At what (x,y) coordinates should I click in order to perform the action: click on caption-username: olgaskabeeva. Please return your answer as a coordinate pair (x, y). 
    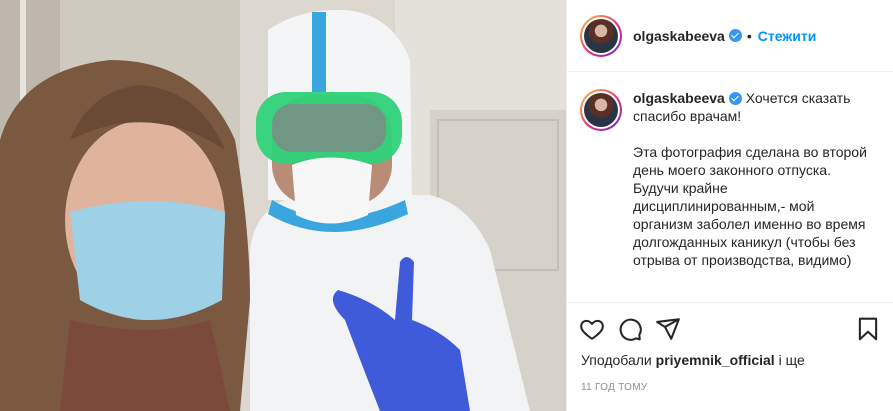
    Looking at the image, I should click on (679, 98).